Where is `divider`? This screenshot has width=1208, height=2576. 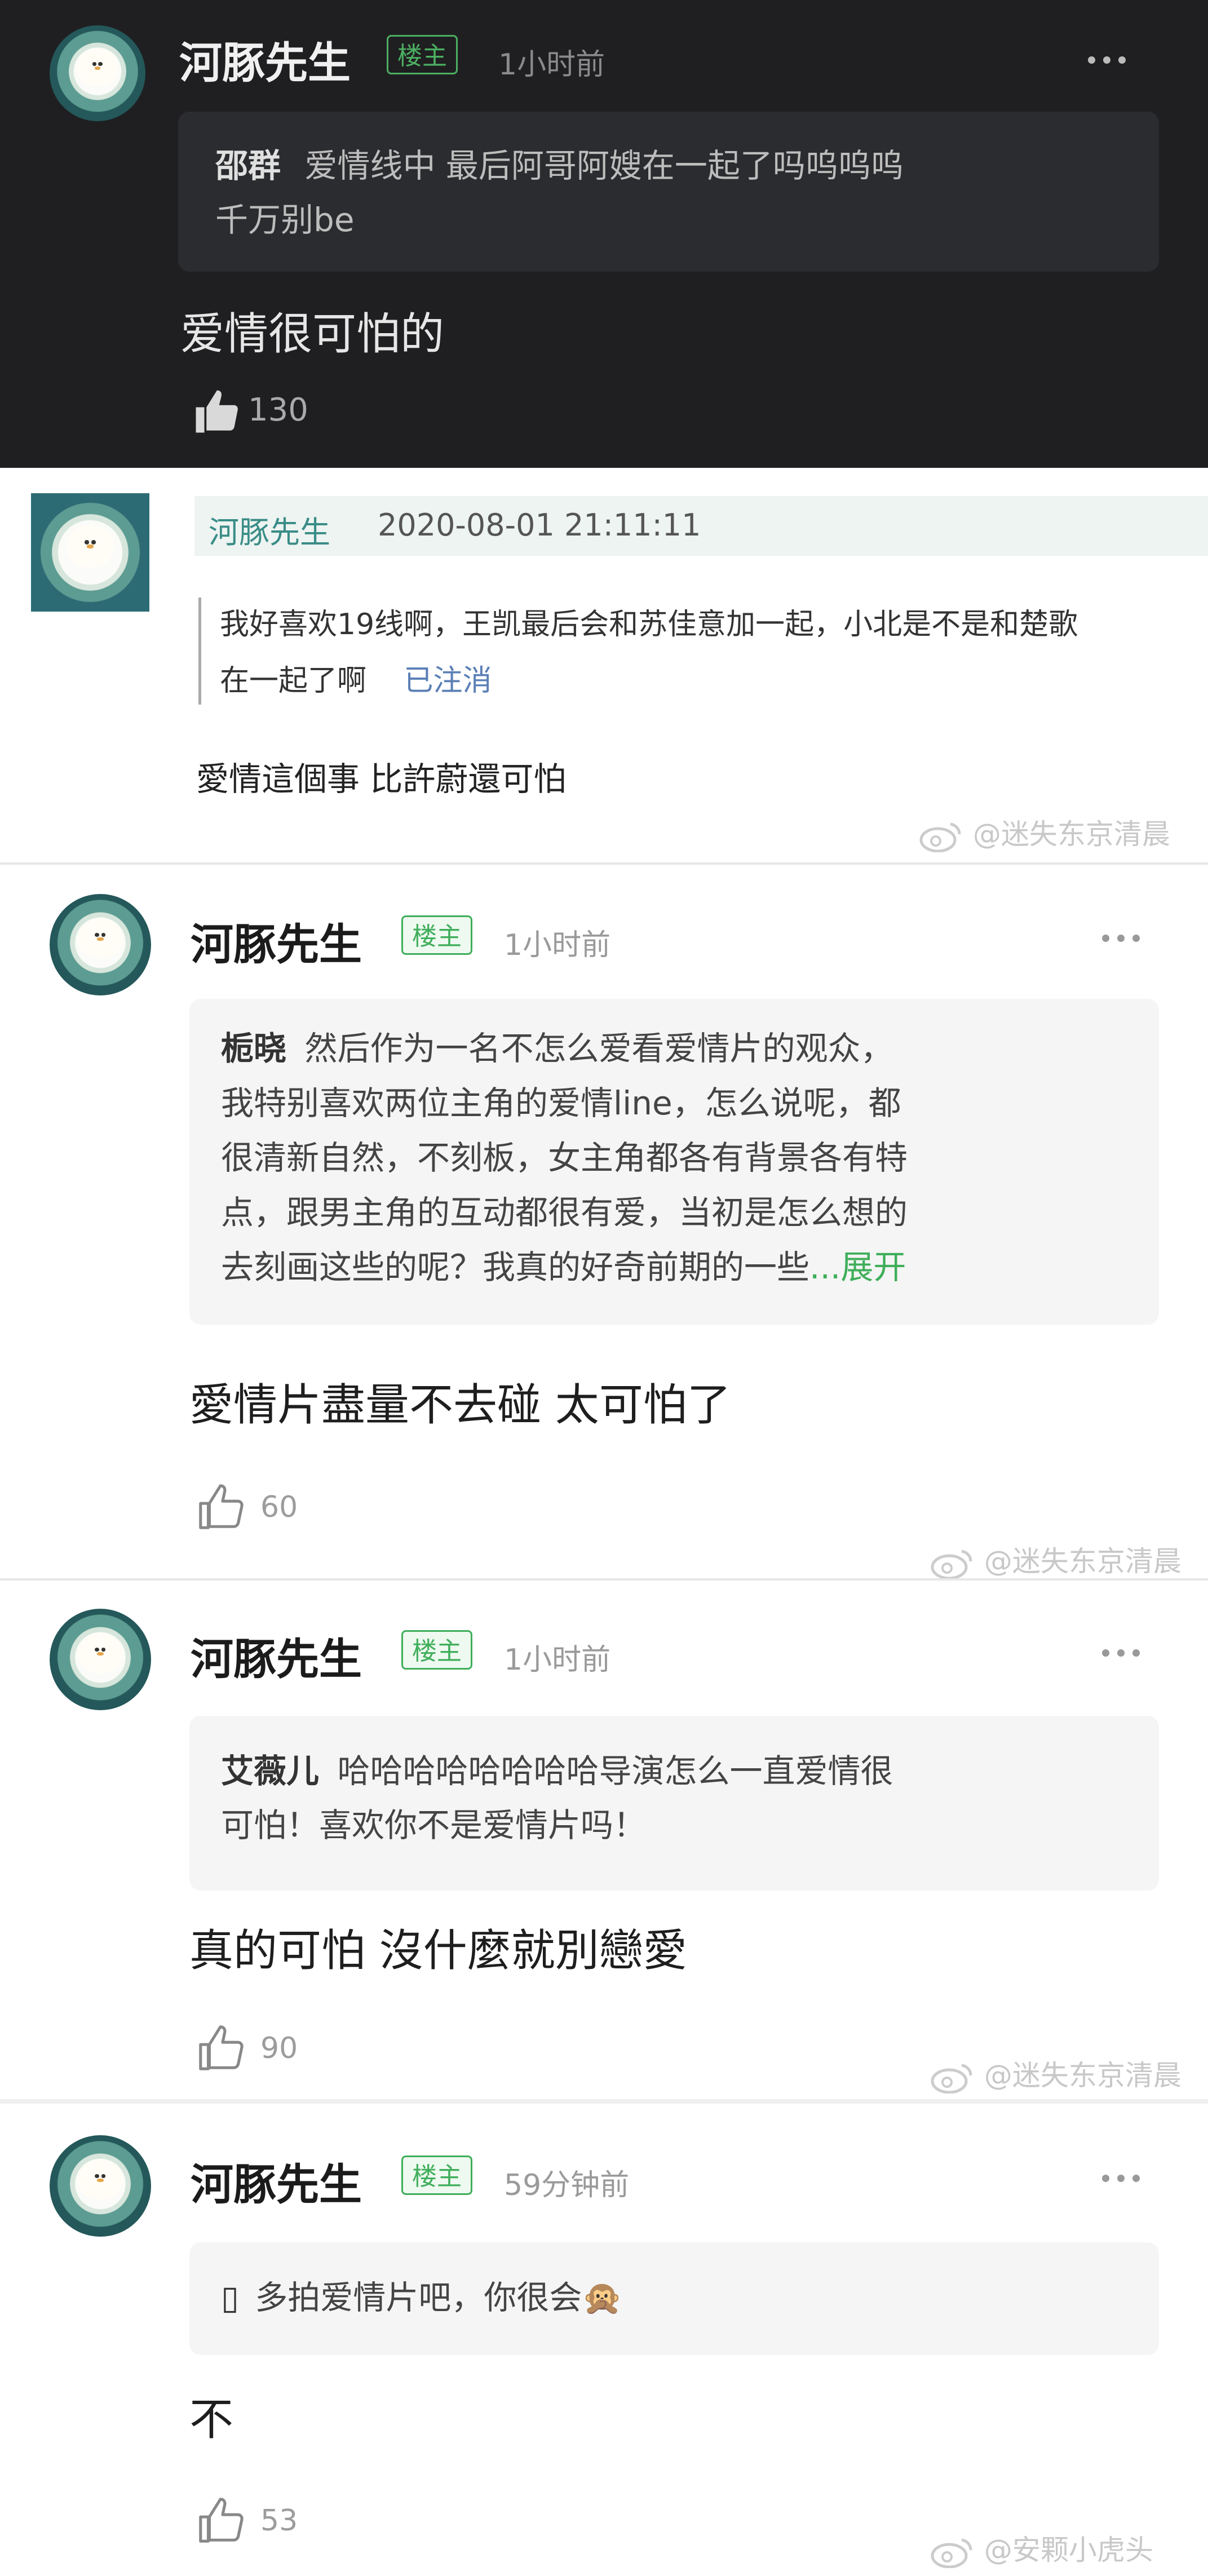
divider is located at coordinates (604, 2101).